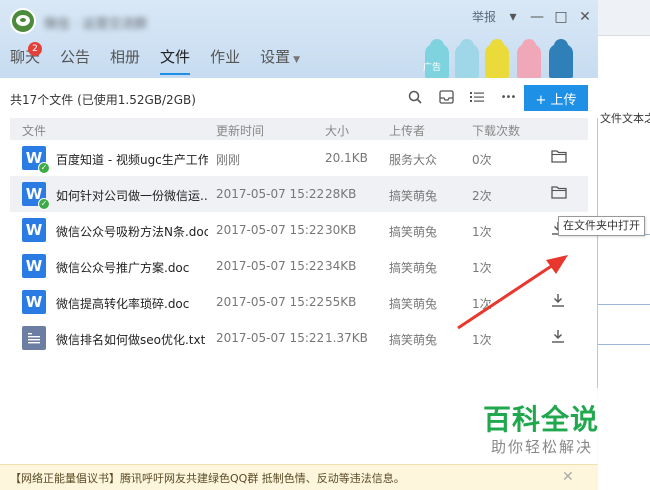 This screenshot has width=650, height=490. Describe the element at coordinates (23, 21) in the screenshot. I see `group-avatar` at that location.